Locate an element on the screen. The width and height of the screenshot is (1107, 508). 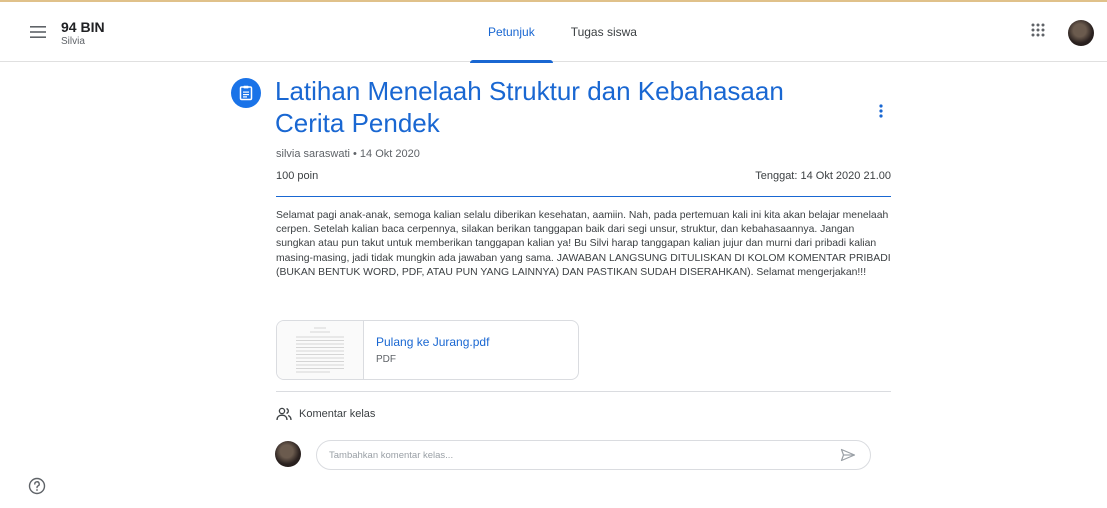
class-comment-input is located at coordinates (583, 455).